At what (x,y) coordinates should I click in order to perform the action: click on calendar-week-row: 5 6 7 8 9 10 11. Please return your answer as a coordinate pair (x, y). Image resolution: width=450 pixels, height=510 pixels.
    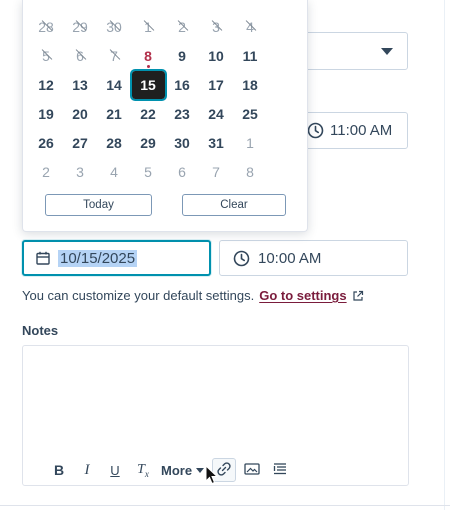
    Looking at the image, I should click on (166, 55).